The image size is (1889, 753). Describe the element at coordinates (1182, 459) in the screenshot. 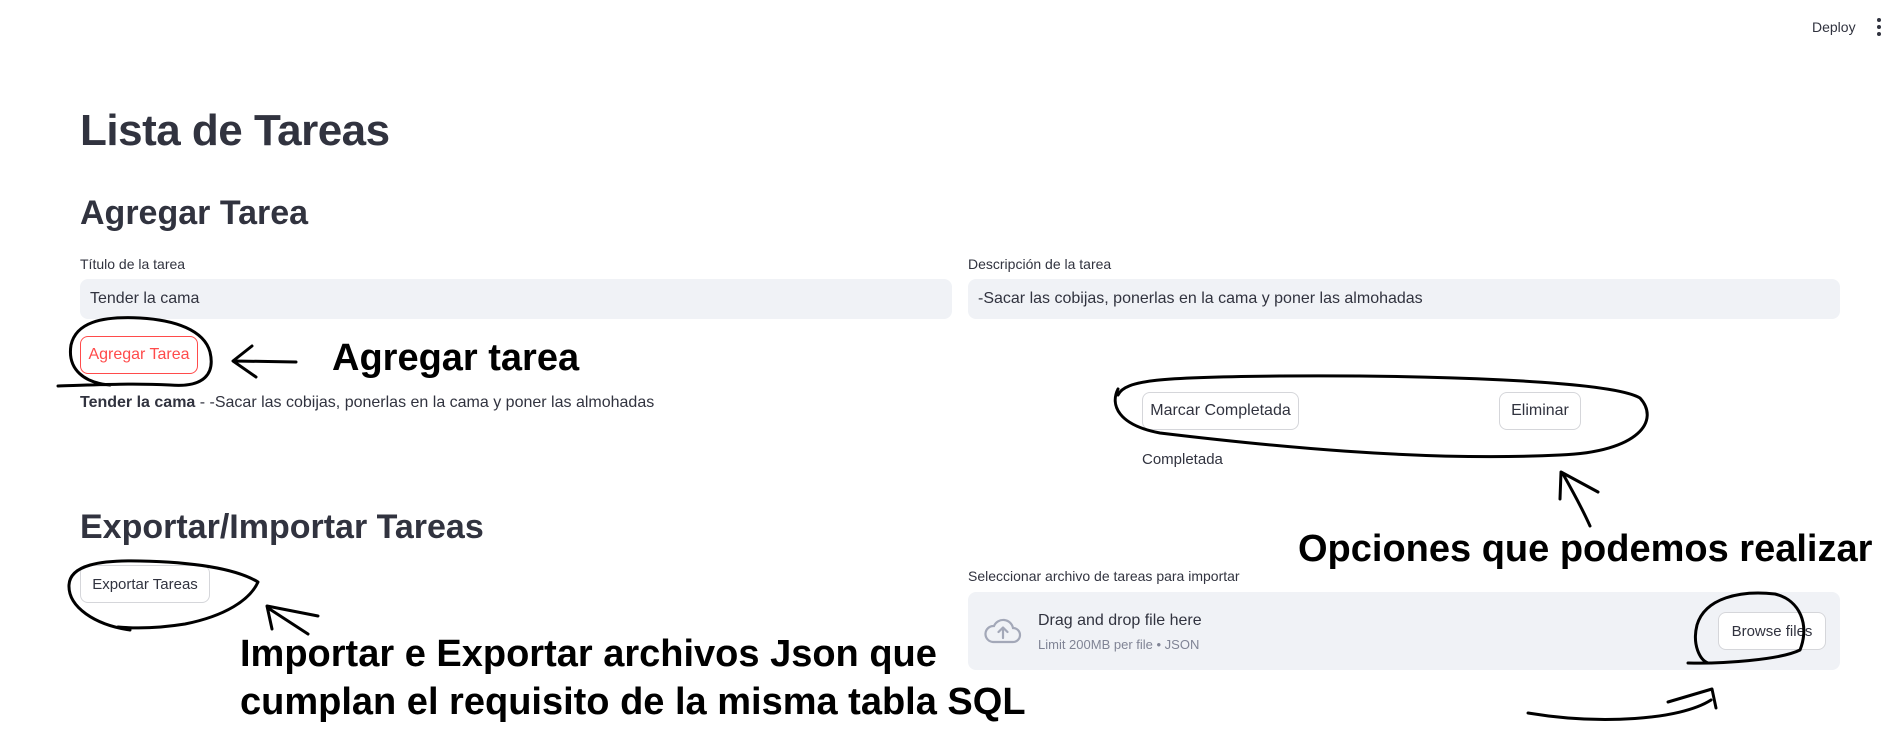

I see `task-status: Completada` at that location.